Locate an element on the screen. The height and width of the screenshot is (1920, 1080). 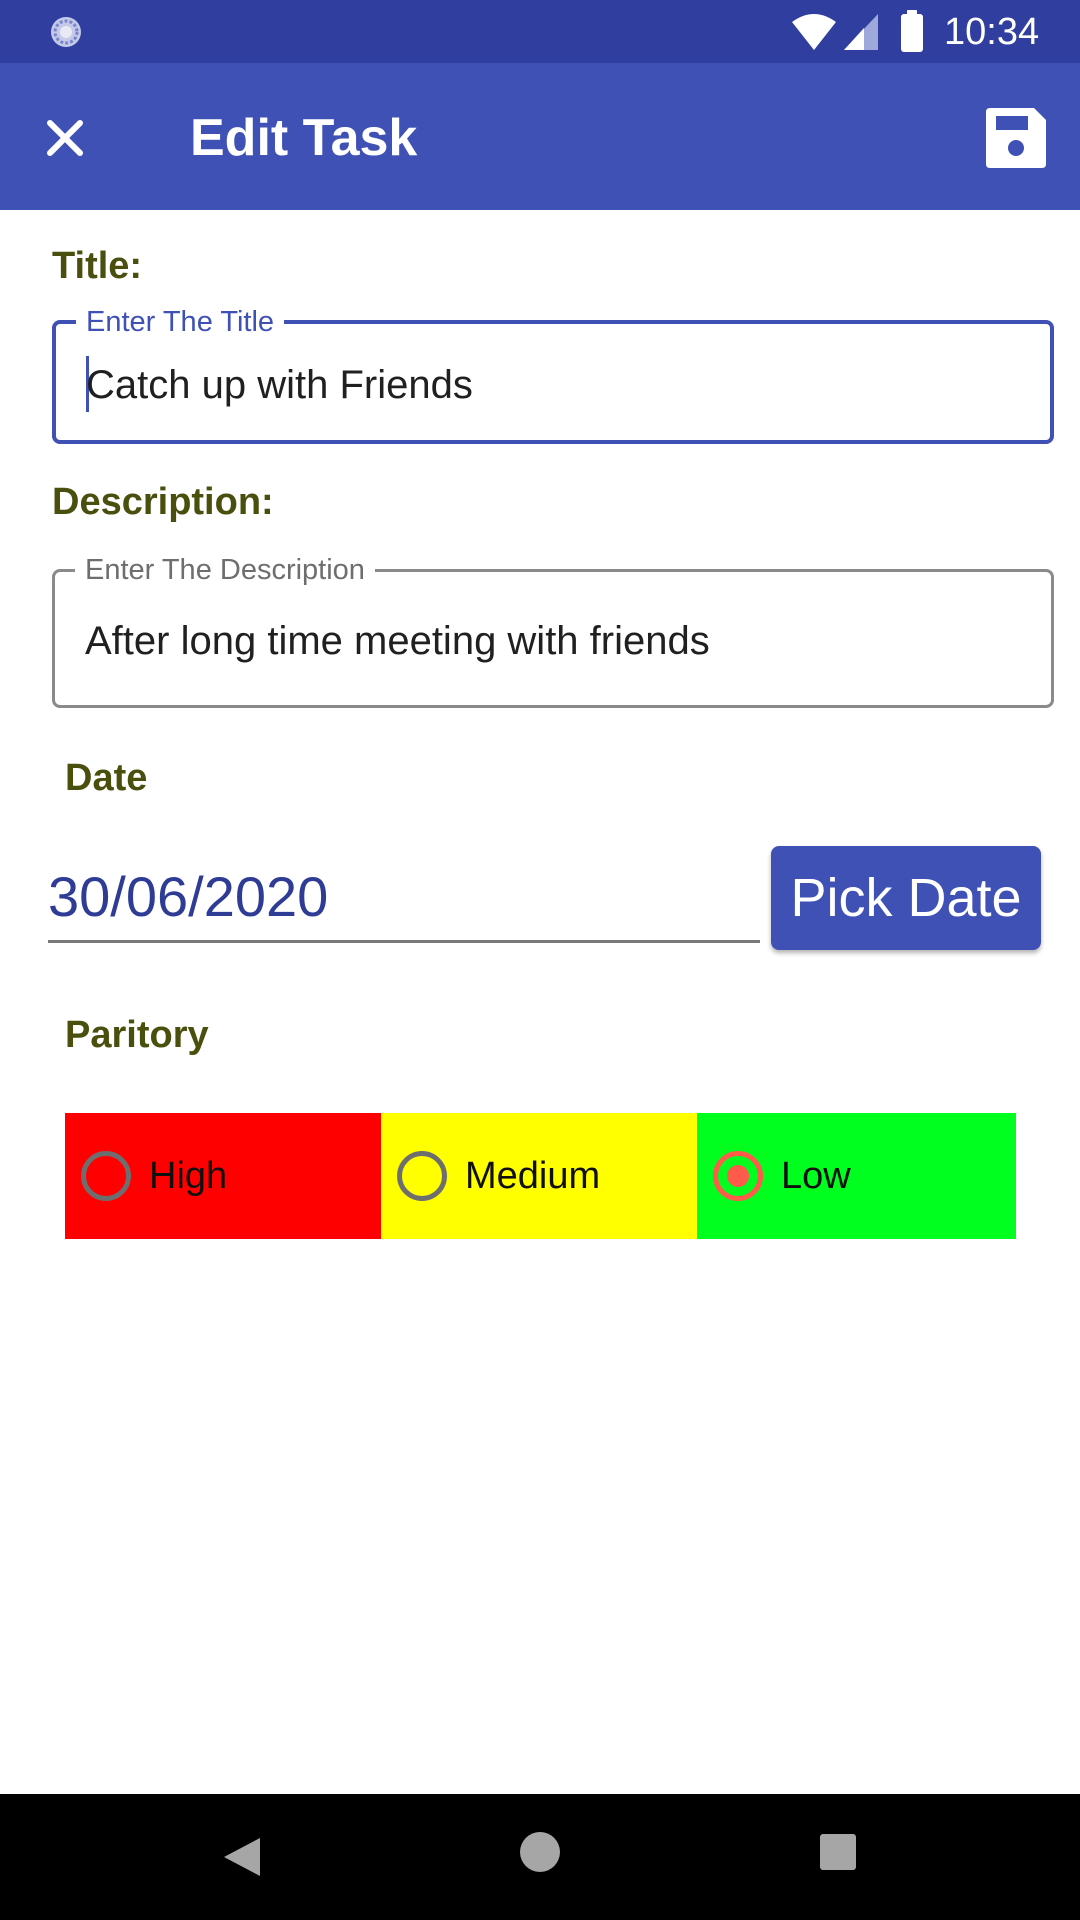
signal-icon is located at coordinates (861, 32).